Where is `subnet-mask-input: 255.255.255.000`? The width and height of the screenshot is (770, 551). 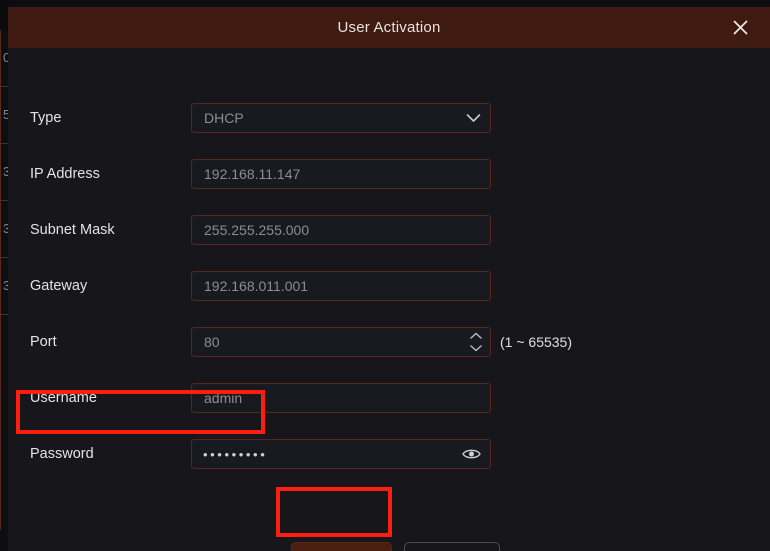 subnet-mask-input: 255.255.255.000 is located at coordinates (341, 230).